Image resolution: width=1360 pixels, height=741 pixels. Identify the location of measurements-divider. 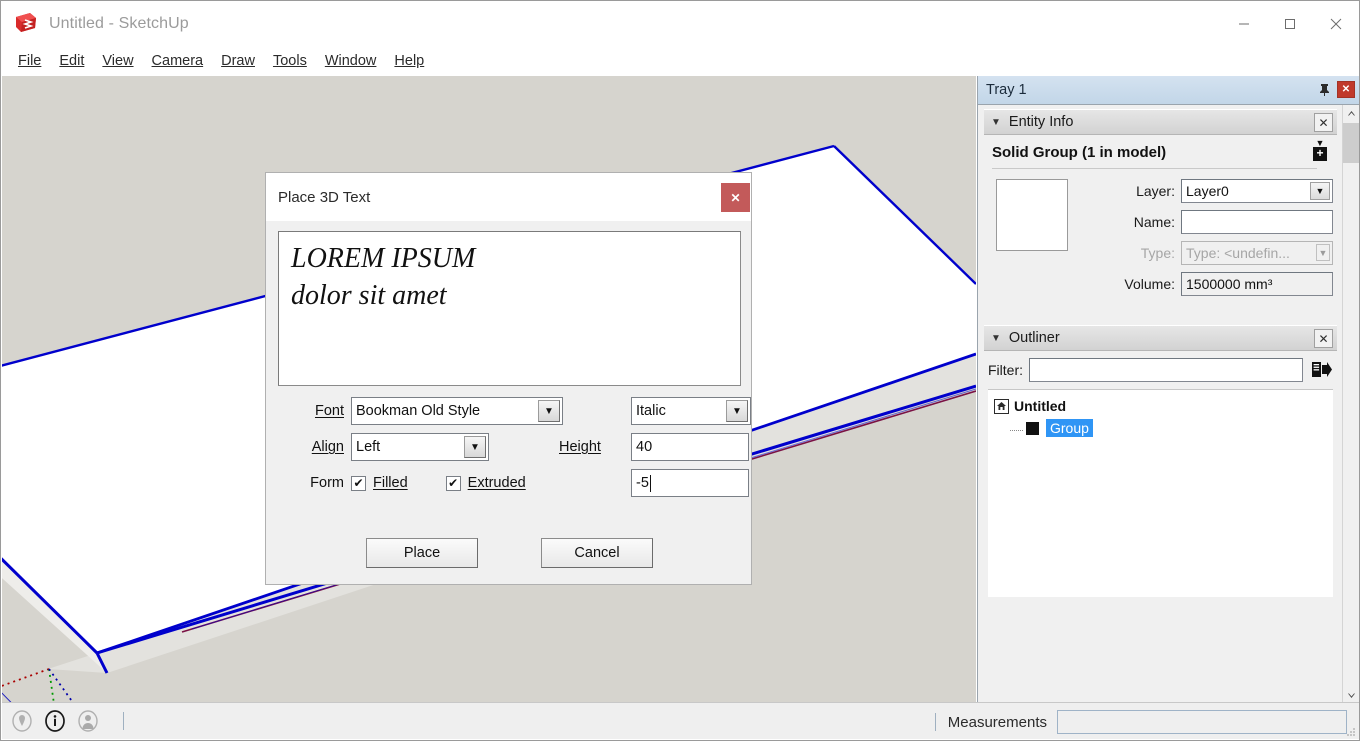
(935, 722).